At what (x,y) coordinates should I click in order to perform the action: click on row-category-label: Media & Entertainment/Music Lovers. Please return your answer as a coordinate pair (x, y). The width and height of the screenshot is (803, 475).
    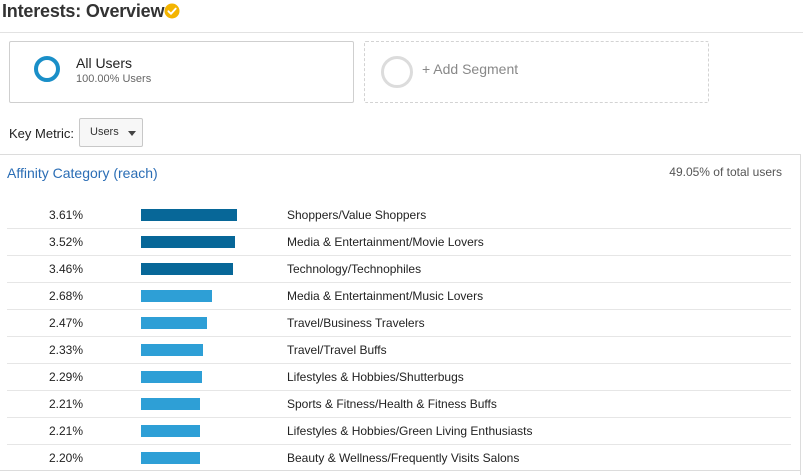
    Looking at the image, I should click on (385, 296).